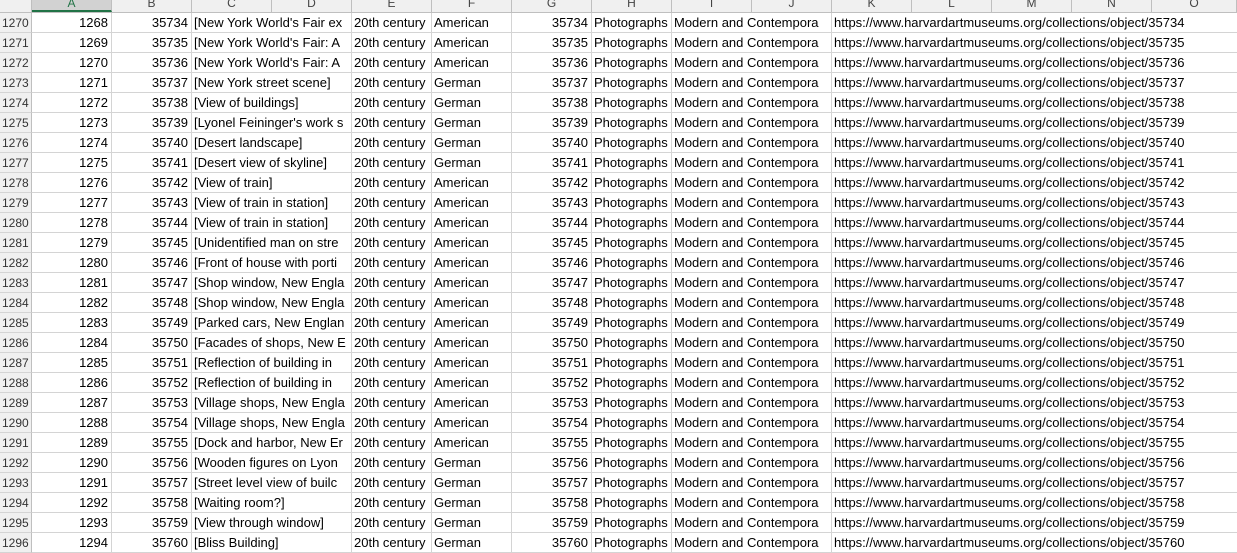 This screenshot has height=553, width=1237. I want to click on cell-g: 35757, so click(552, 483).